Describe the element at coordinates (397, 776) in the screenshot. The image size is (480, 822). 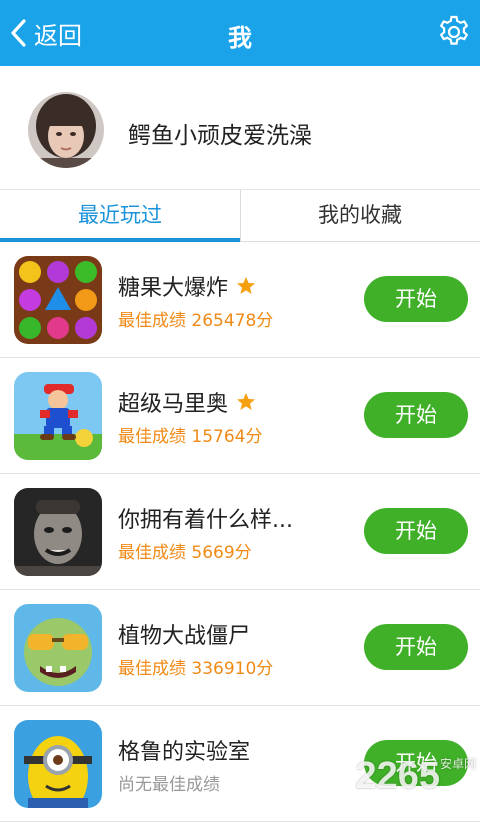
I see `watermark-main: 2265` at that location.